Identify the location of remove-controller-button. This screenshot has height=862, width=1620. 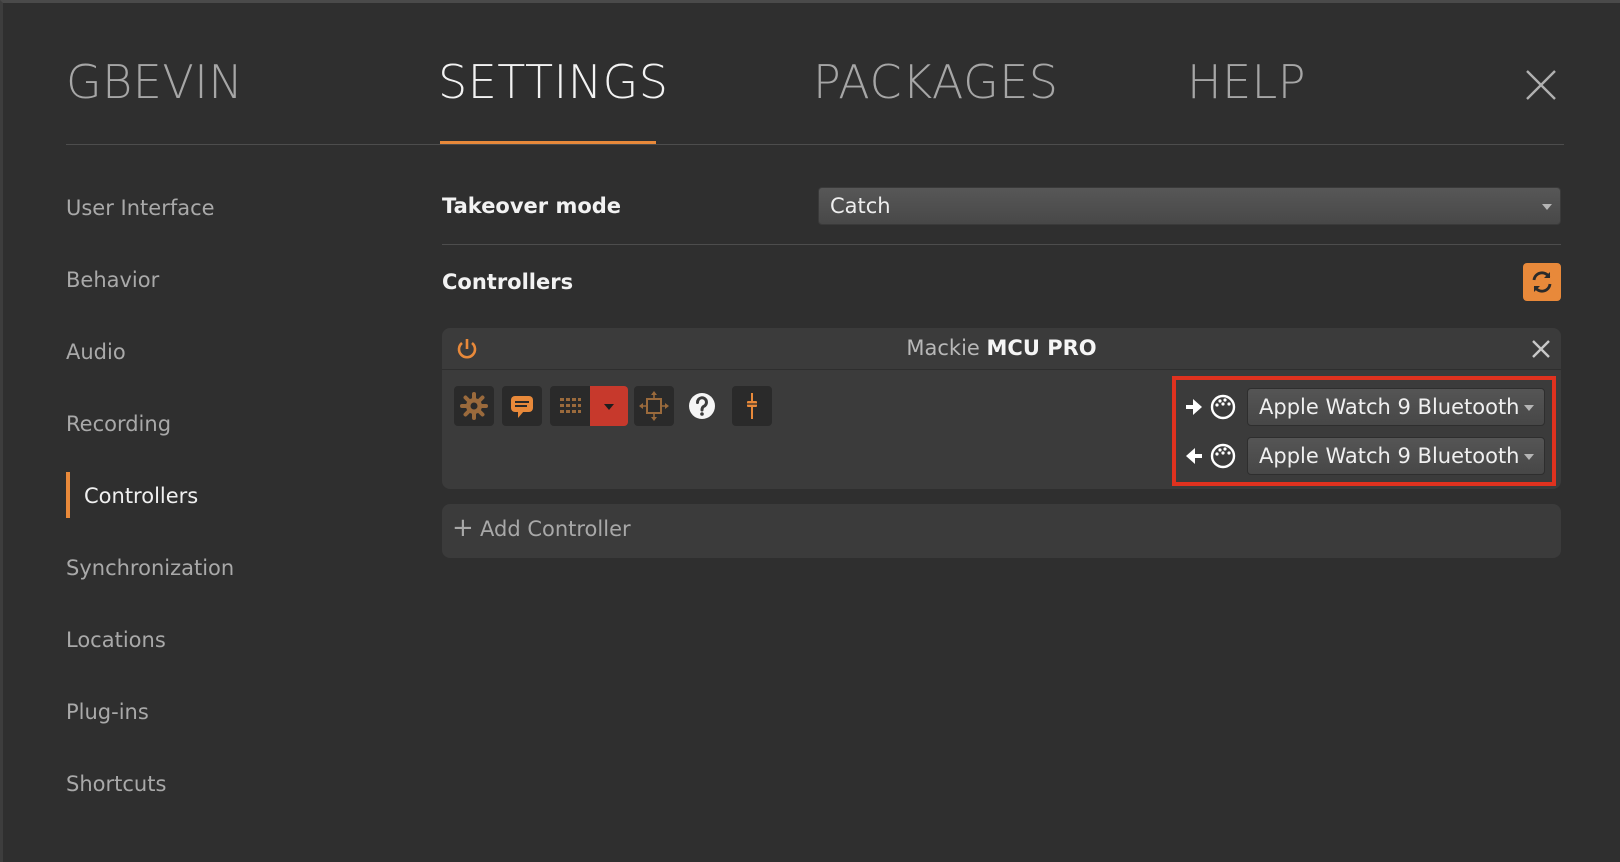
(1541, 349).